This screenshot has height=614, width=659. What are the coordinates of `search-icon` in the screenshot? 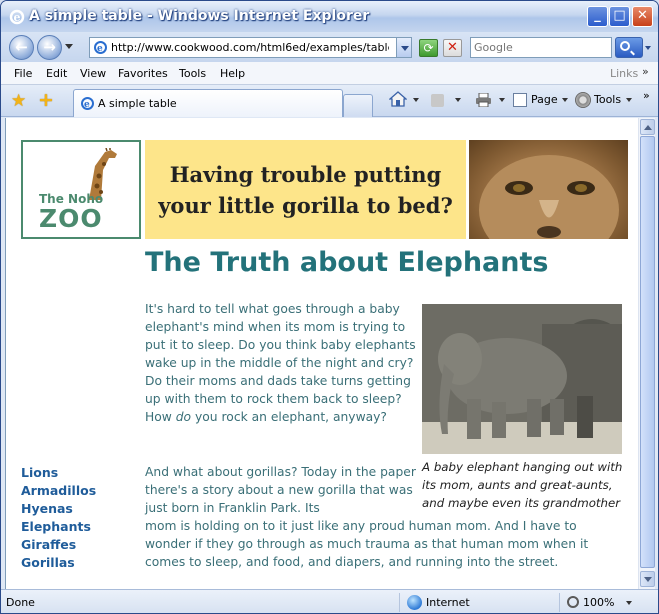 It's located at (625, 46).